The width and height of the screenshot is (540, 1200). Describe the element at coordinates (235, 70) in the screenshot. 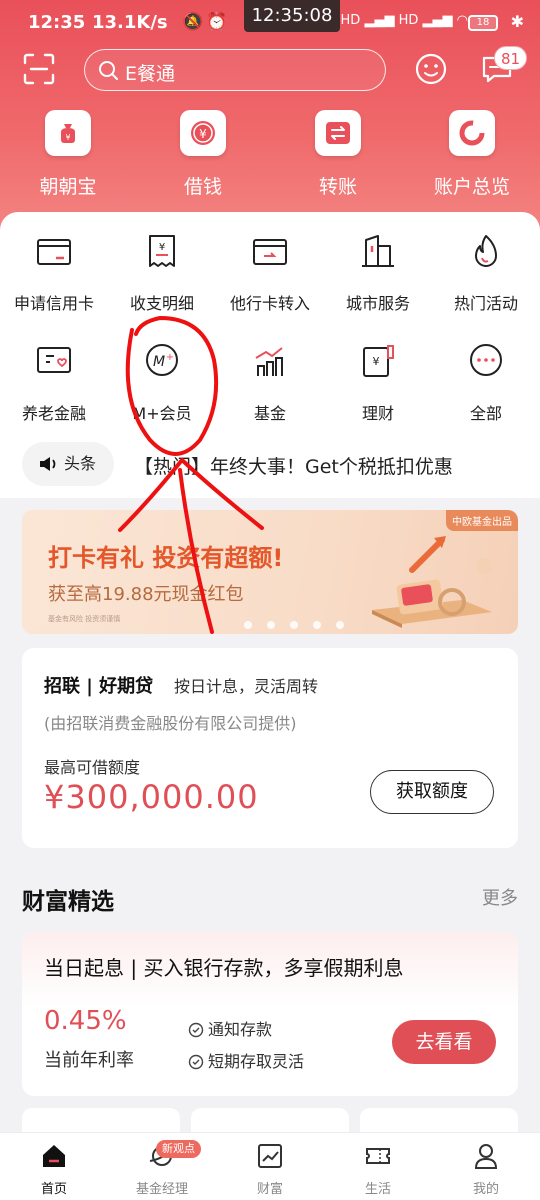

I see `search-input: E餐通` at that location.